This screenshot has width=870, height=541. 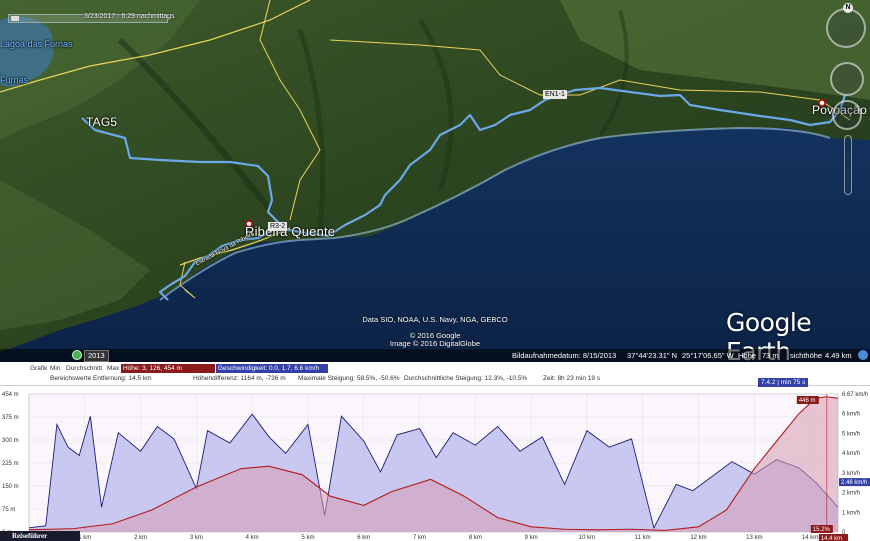 I want to click on status-indicator-icon, so click(x=863, y=355).